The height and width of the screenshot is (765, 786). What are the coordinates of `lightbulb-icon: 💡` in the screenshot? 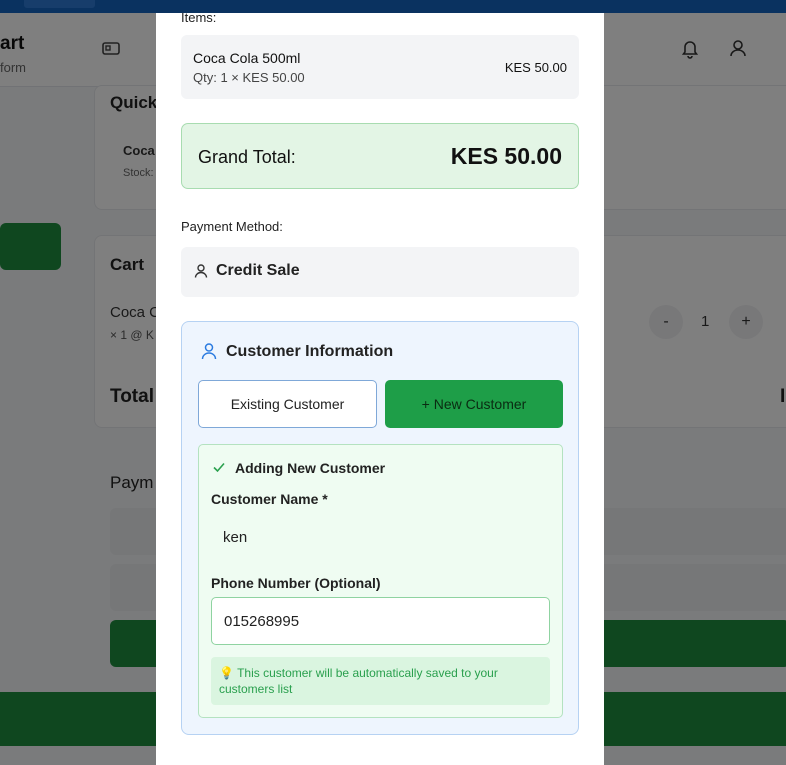 It's located at (226, 673).